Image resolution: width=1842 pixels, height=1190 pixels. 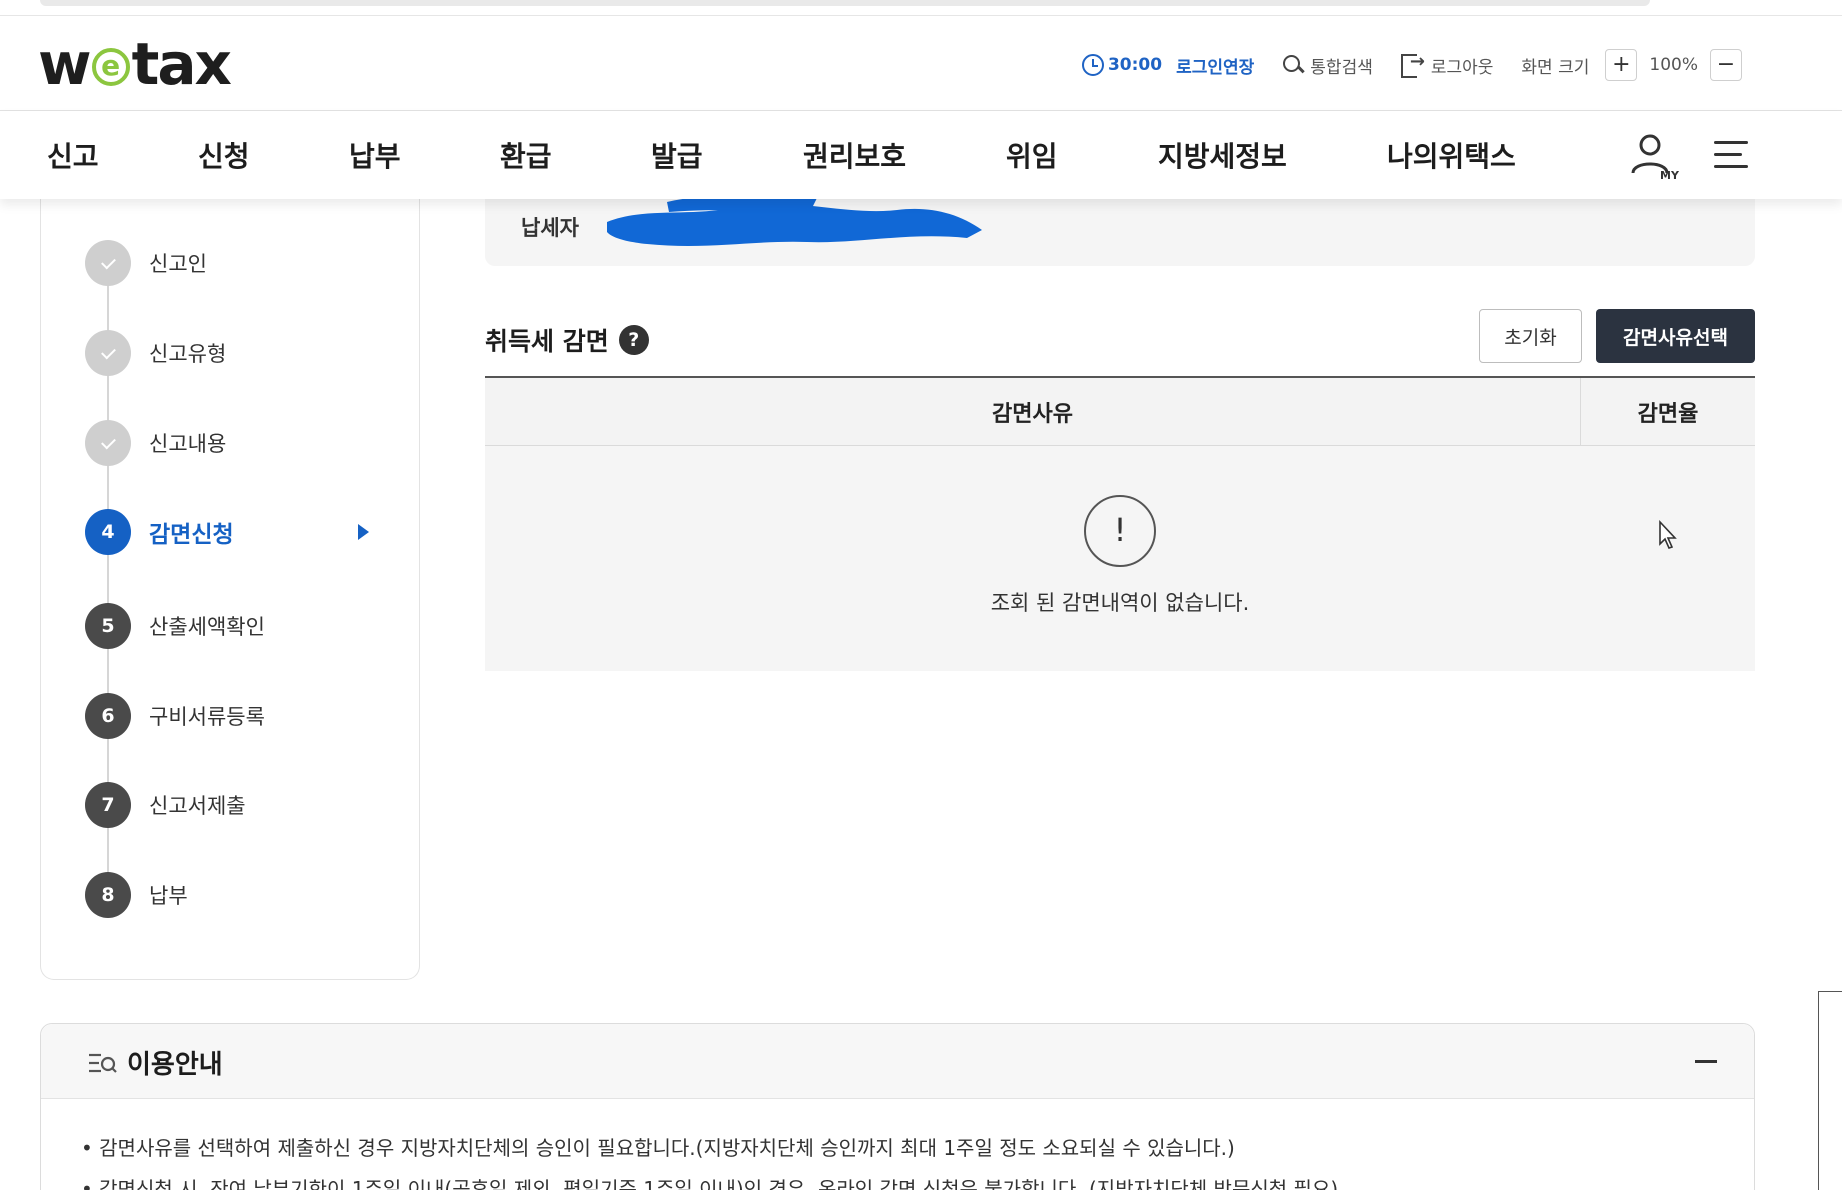 I want to click on step-label: 신고유형, so click(x=188, y=354).